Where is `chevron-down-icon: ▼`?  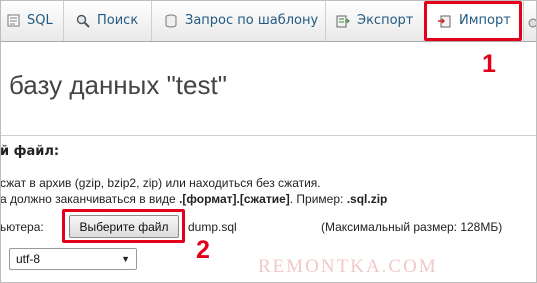
chevron-down-icon: ▼ is located at coordinates (125, 259).